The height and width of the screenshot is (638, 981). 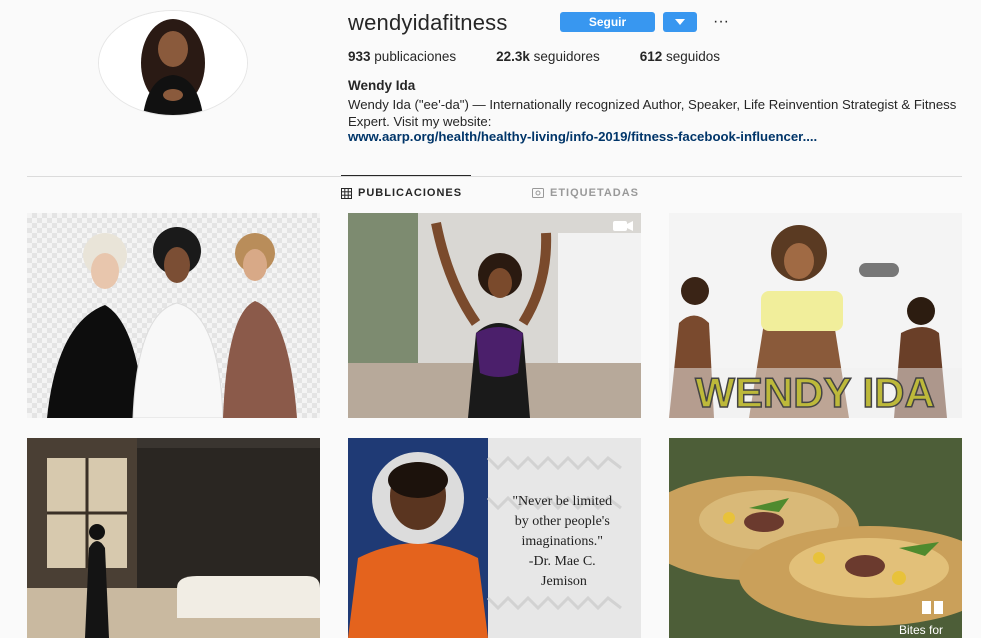 What do you see at coordinates (494, 176) in the screenshot?
I see `tabs-divider` at bounding box center [494, 176].